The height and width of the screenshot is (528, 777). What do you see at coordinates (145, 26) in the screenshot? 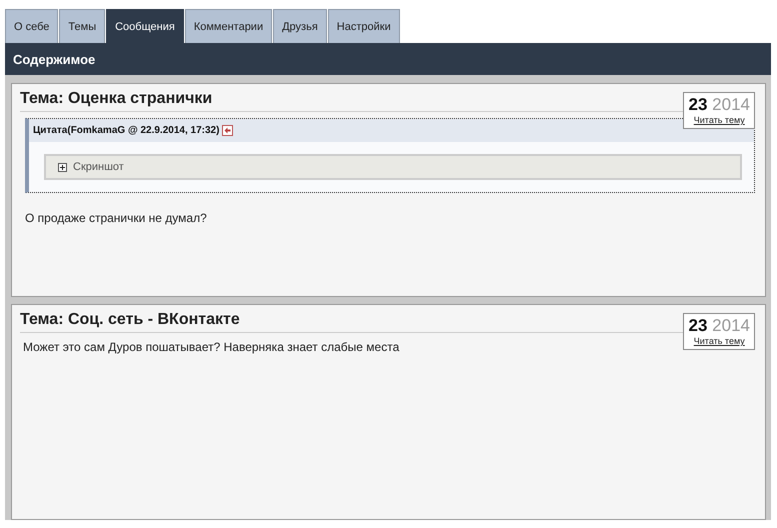
I see `tab: Сообщения` at bounding box center [145, 26].